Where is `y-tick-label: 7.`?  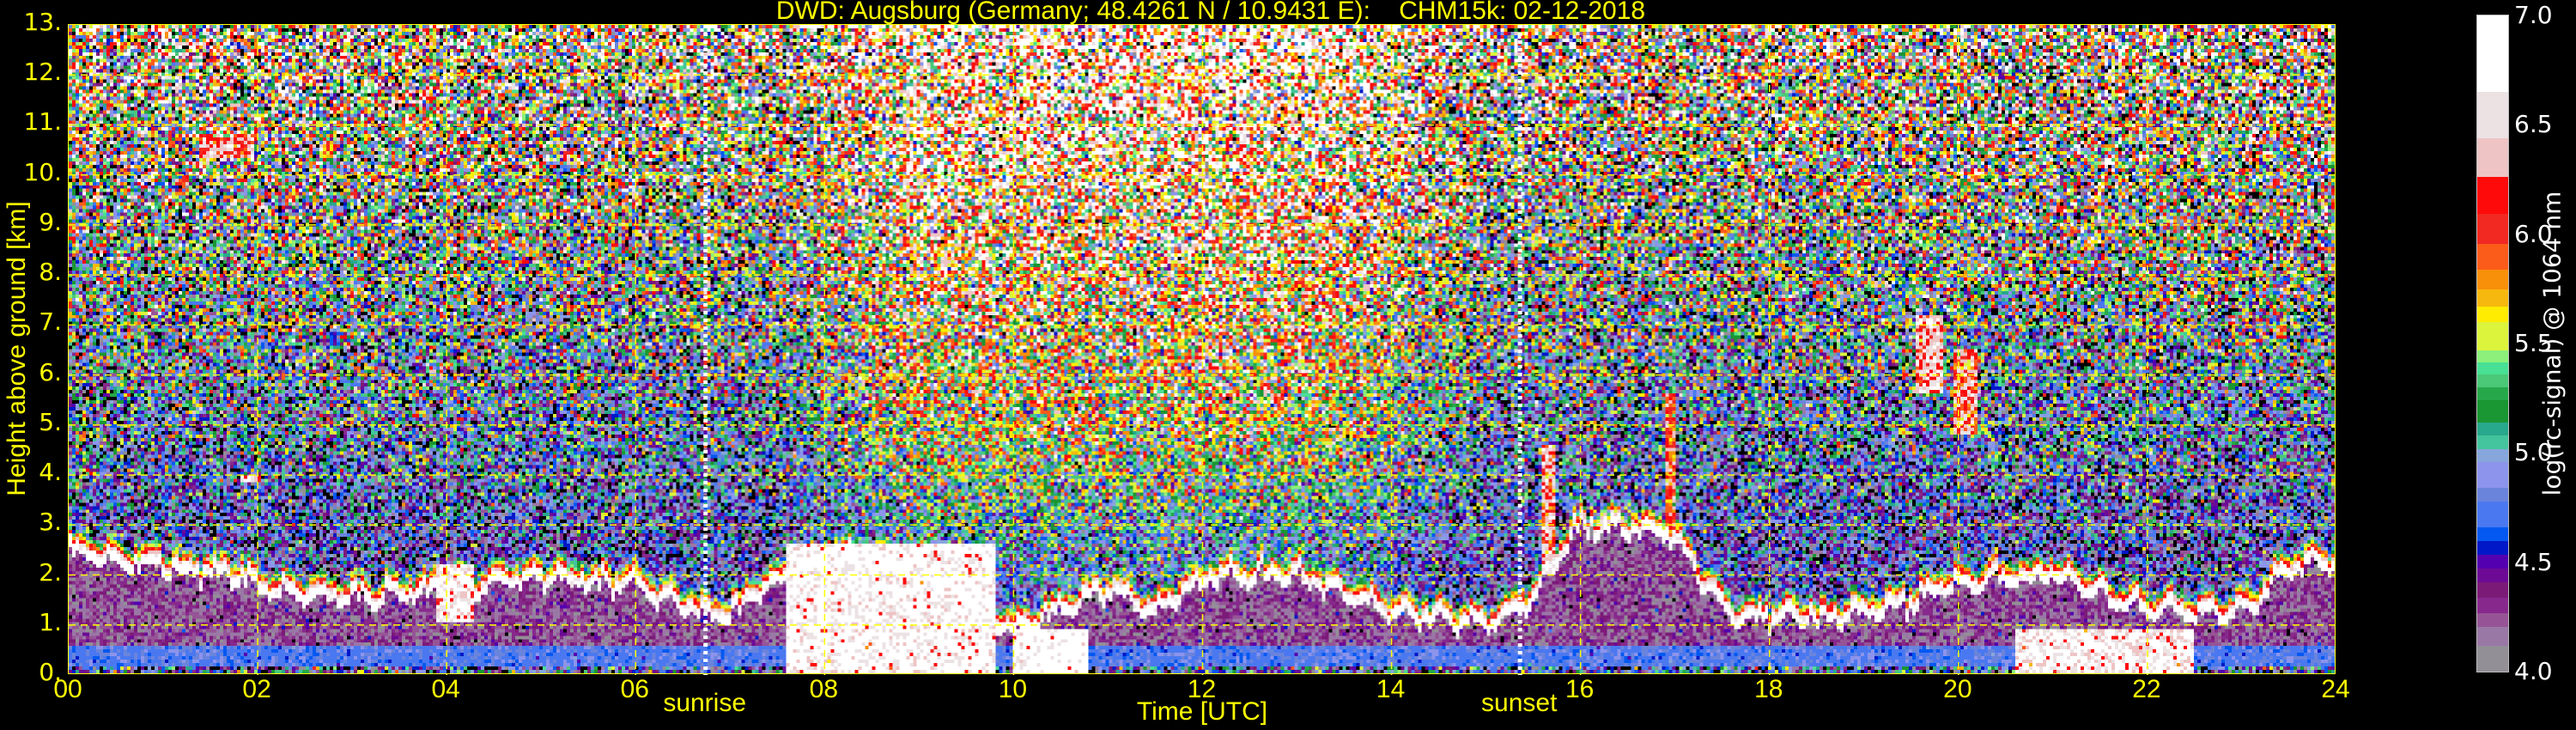
y-tick-label: 7. is located at coordinates (50, 322).